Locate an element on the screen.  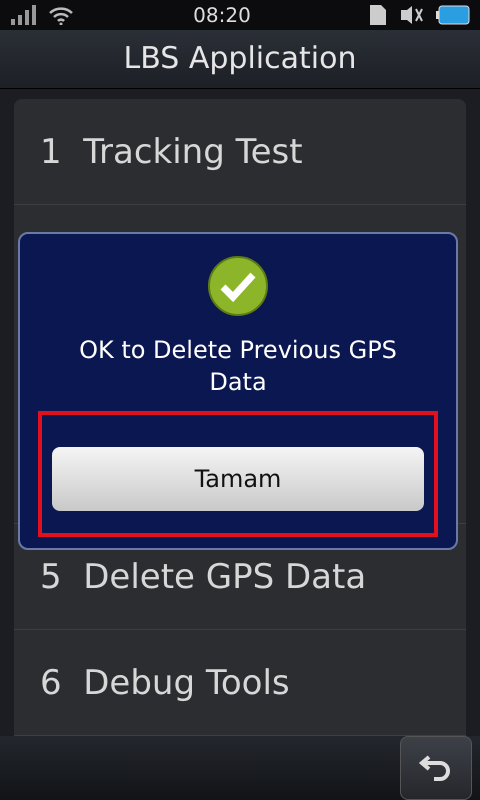
menu-item: 6 Debug Tools is located at coordinates (165, 682).